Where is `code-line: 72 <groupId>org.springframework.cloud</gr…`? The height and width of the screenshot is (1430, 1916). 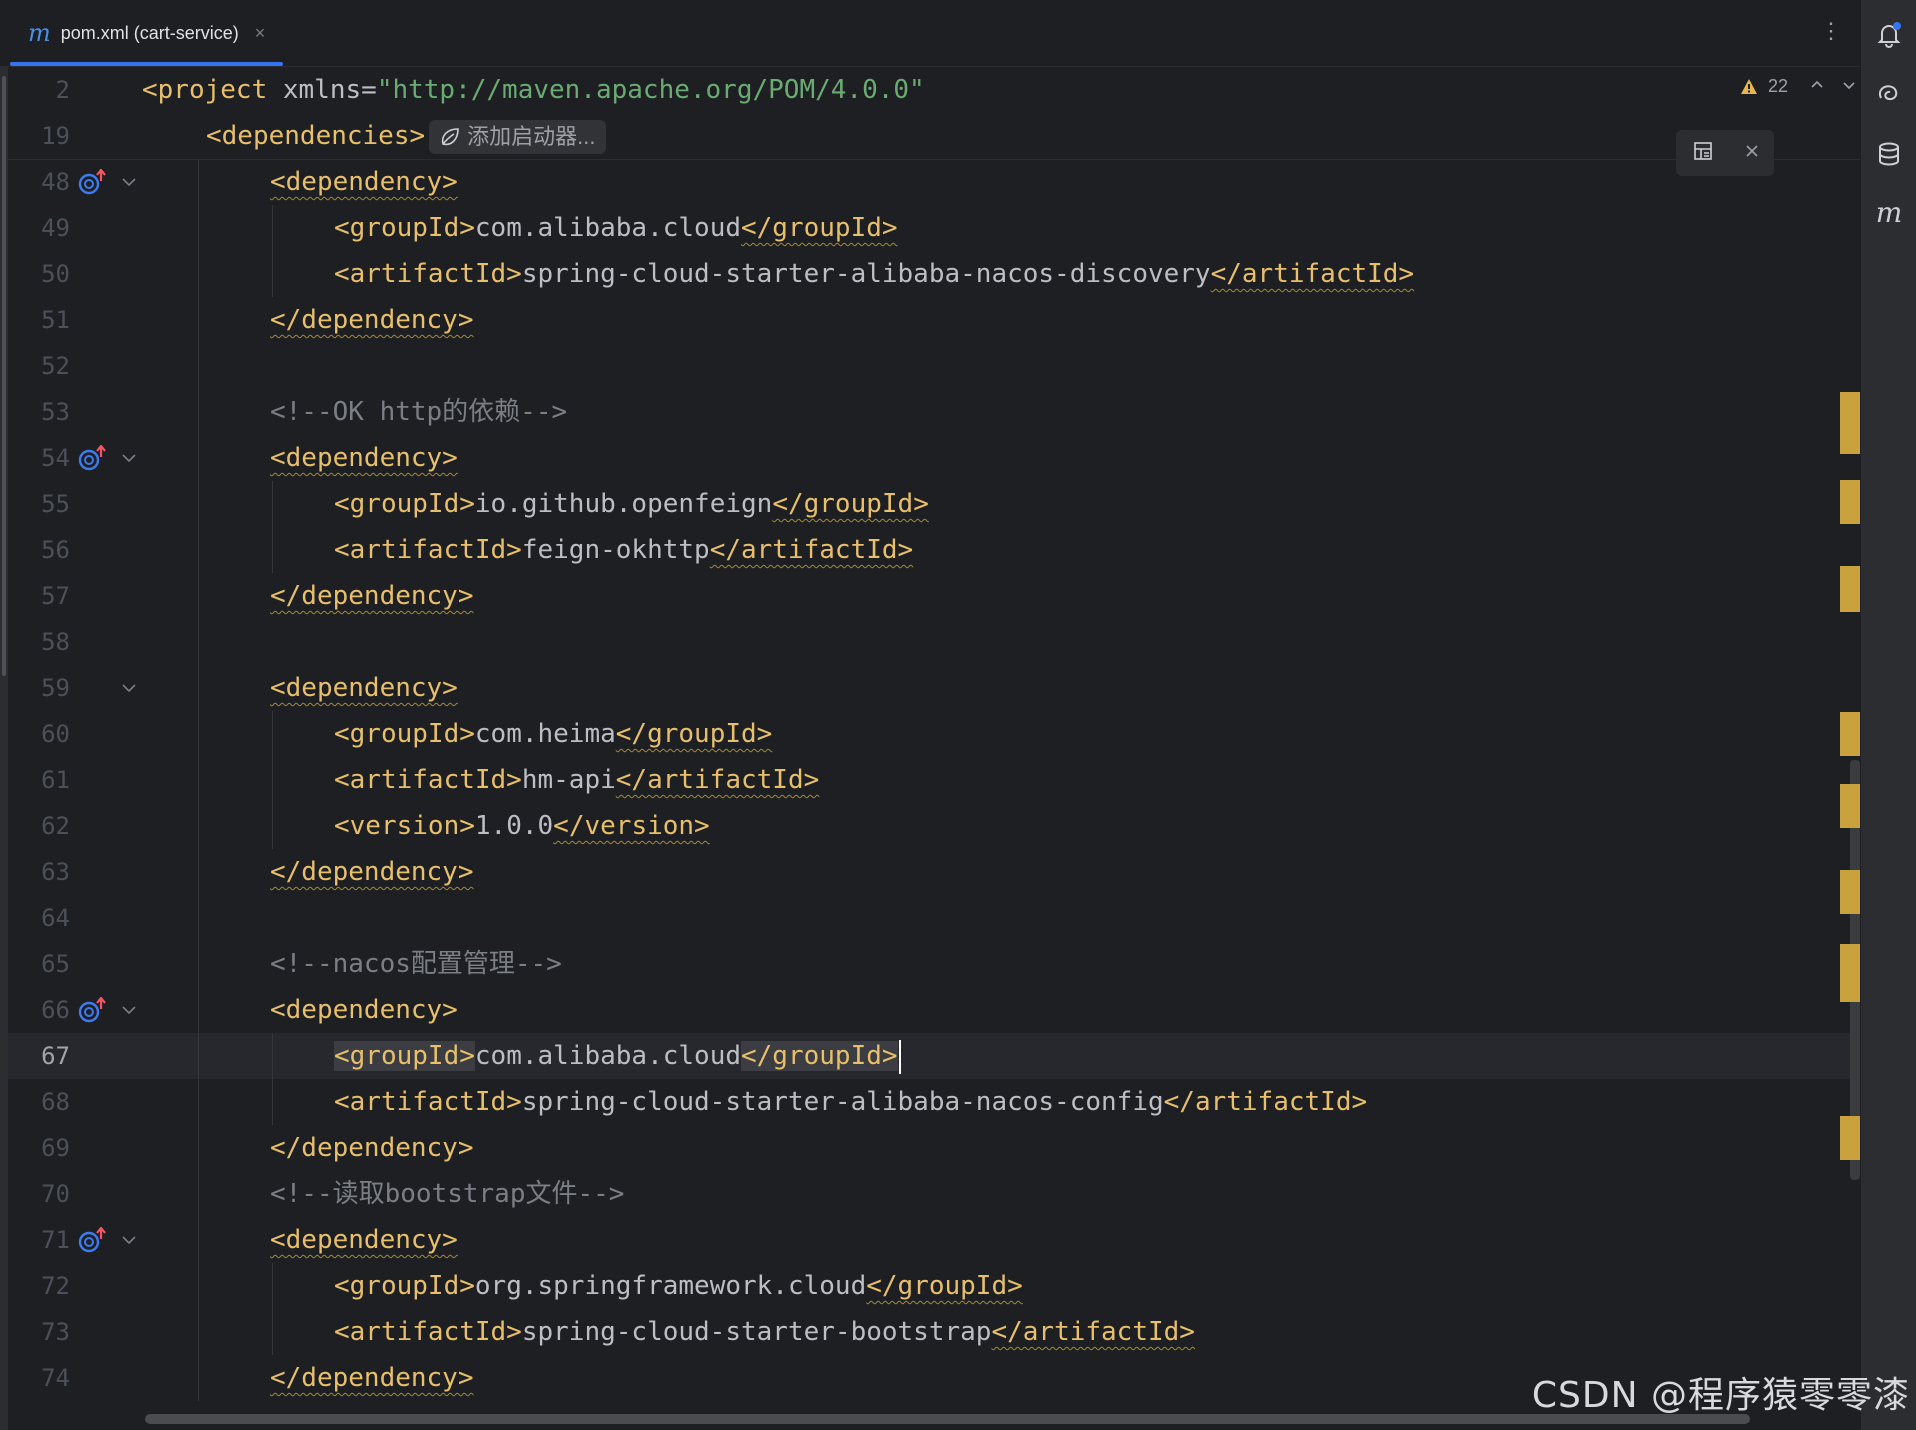 code-line: 72 <groupId>org.springframework.cloud</gr… is located at coordinates (934, 1286).